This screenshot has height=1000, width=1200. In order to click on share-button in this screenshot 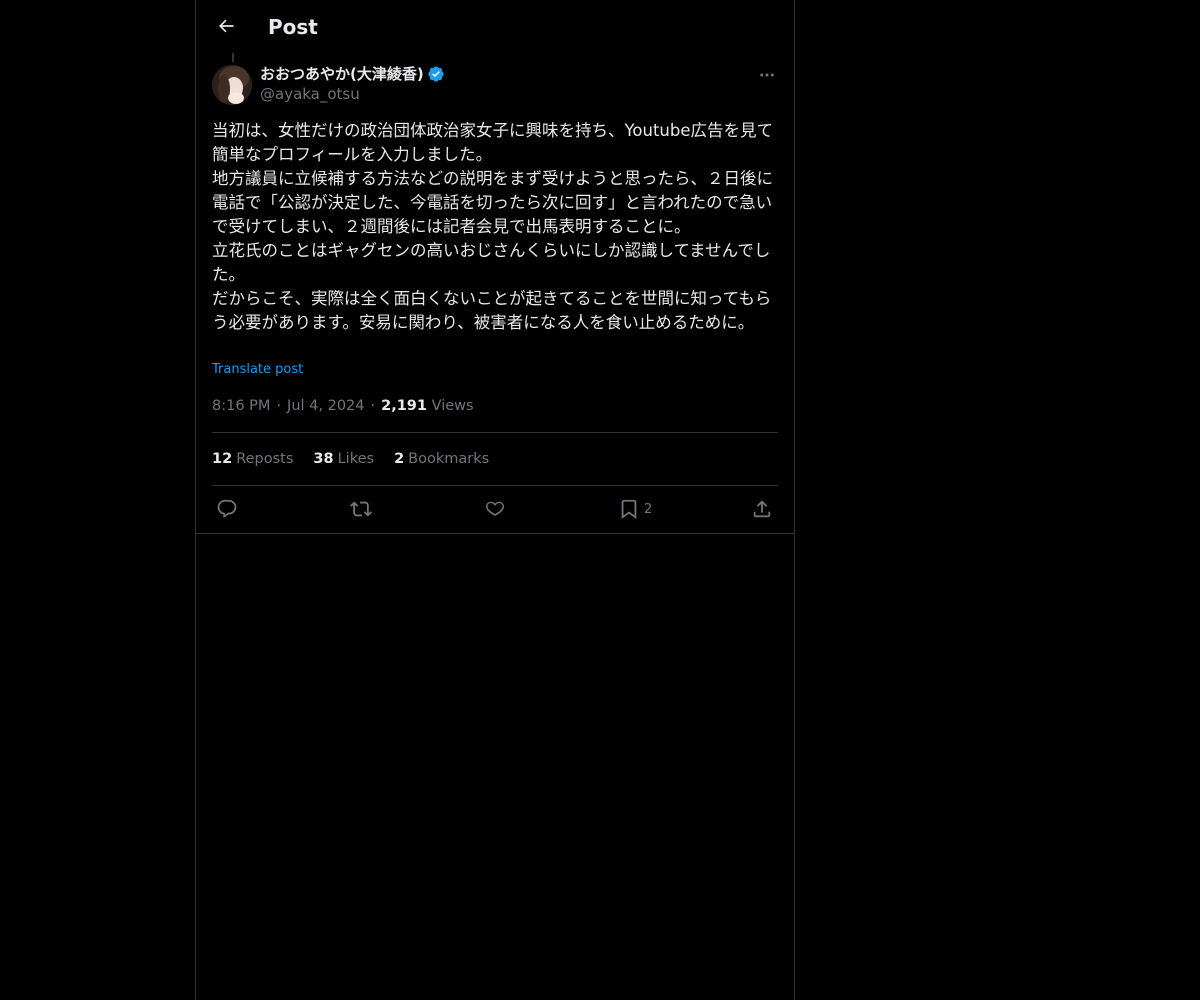, I will do `click(762, 509)`.